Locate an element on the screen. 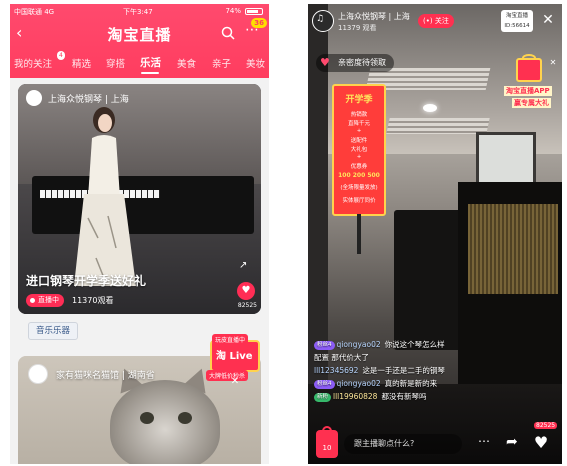 The width and height of the screenshot is (567, 466). app-gift-promo: 淘宝直播APP 赢专属大礼 ✕ is located at coordinates (530, 85).